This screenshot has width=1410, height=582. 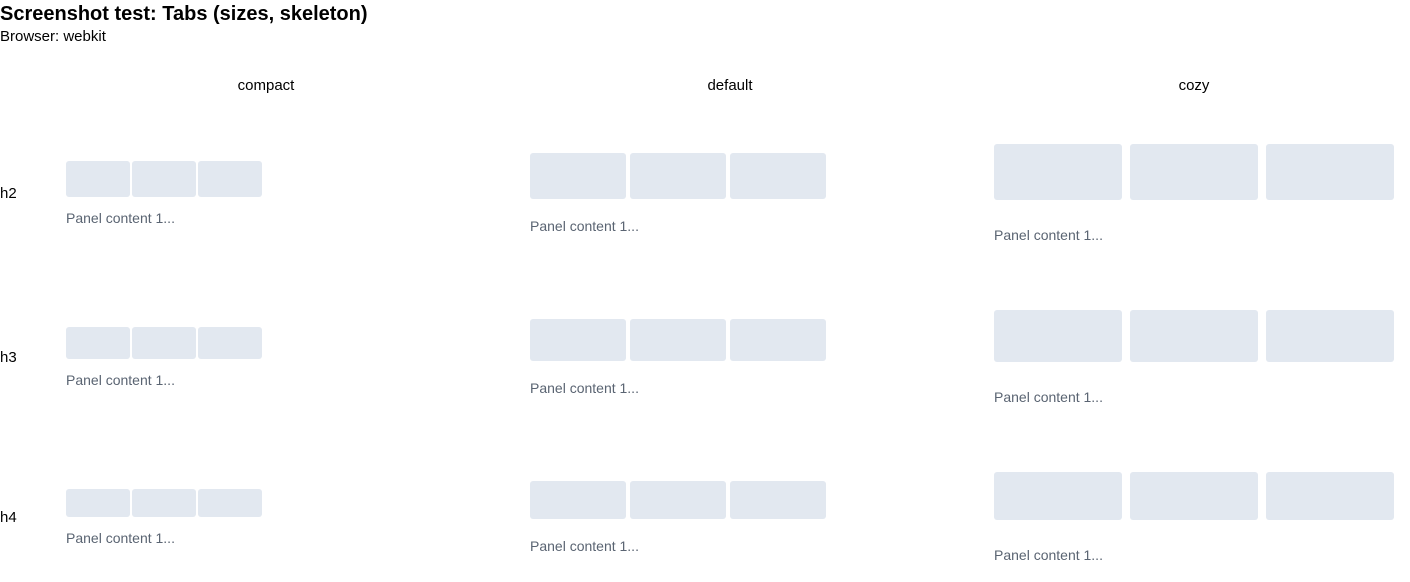 What do you see at coordinates (8, 193) in the screenshot?
I see `row-label-h2: h2` at bounding box center [8, 193].